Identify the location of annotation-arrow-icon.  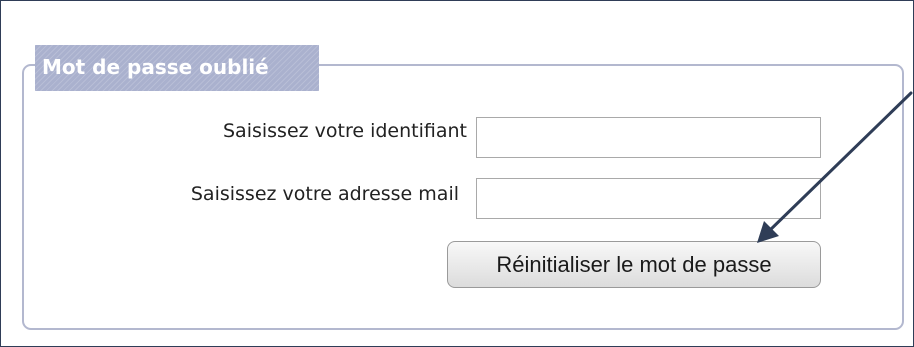
(835, 167).